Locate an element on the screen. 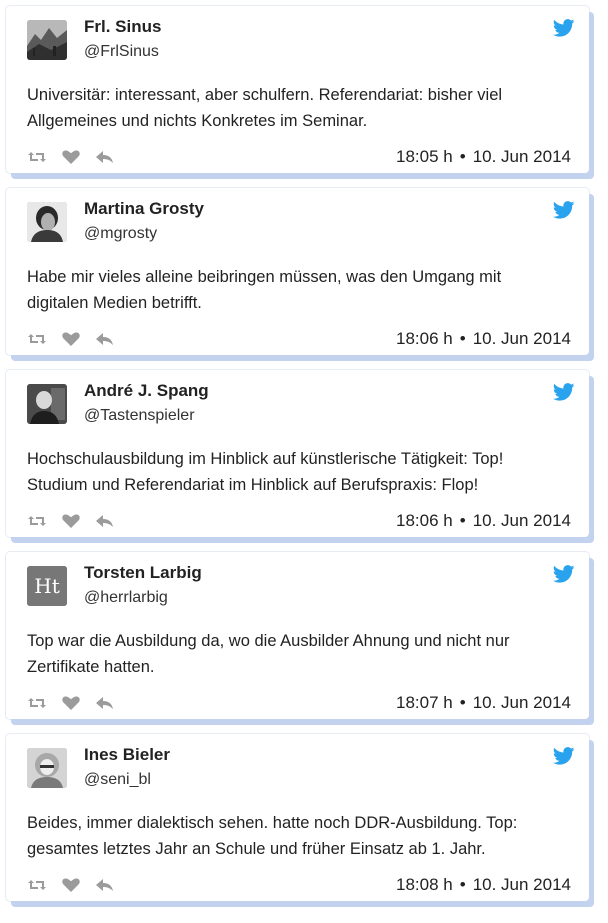  monogram-avatar-icon: Ht is located at coordinates (47, 586).